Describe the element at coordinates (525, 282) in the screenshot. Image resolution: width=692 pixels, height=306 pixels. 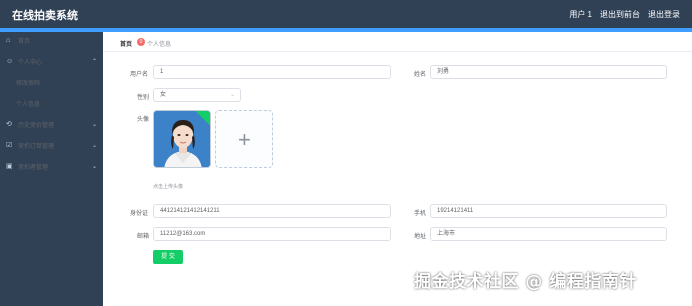
I see `watermark: 掘金技术社区 @ 编程指南针` at that location.